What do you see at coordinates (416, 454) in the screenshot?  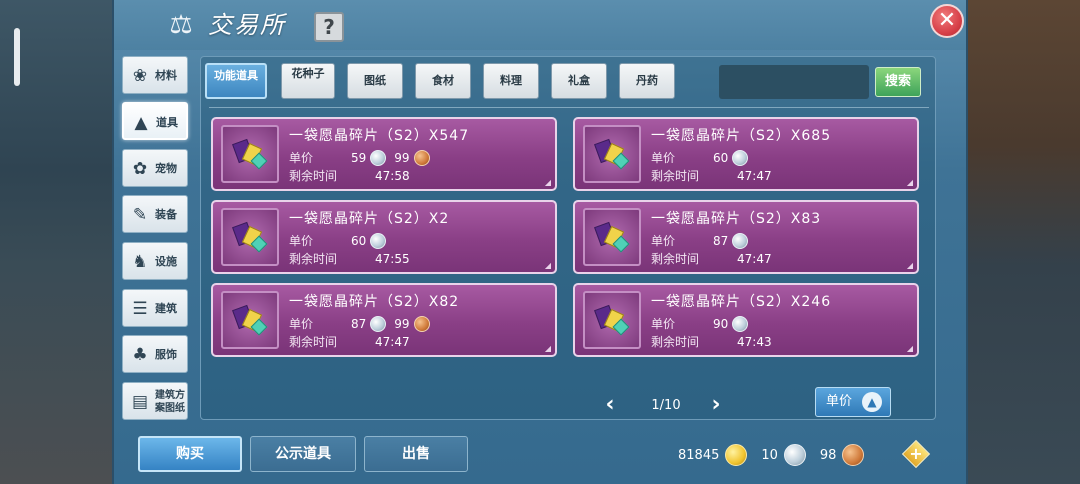 I see `sell-button: 出售` at bounding box center [416, 454].